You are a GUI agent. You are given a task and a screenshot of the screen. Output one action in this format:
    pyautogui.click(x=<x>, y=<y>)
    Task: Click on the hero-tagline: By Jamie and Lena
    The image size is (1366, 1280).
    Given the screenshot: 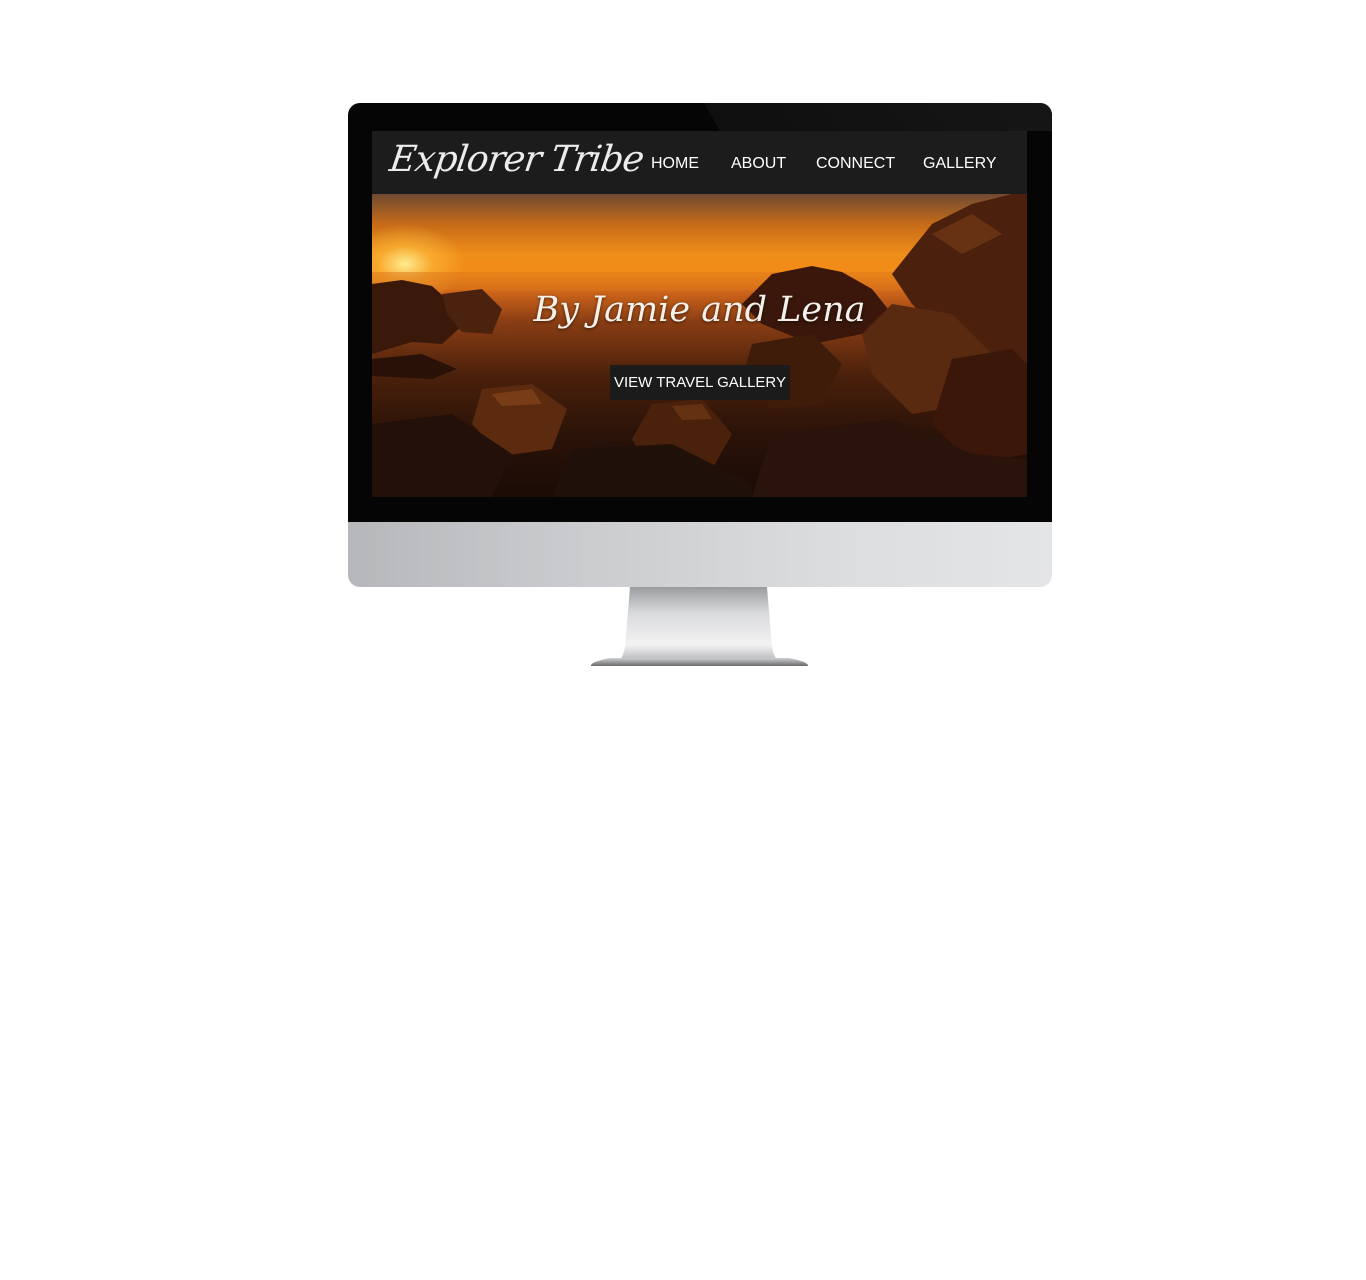 What is the action you would take?
    pyautogui.click(x=699, y=310)
    